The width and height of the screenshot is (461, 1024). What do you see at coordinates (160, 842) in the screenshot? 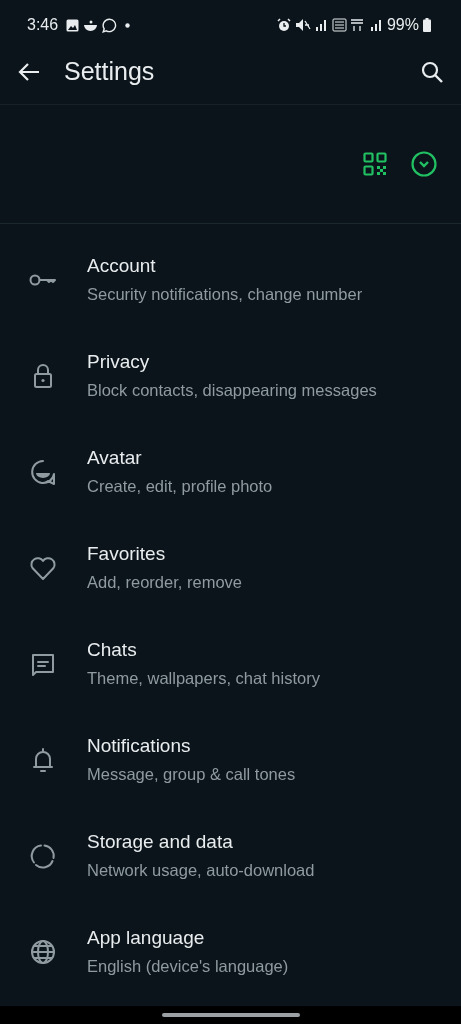
I see `item-title: Storage and data` at bounding box center [160, 842].